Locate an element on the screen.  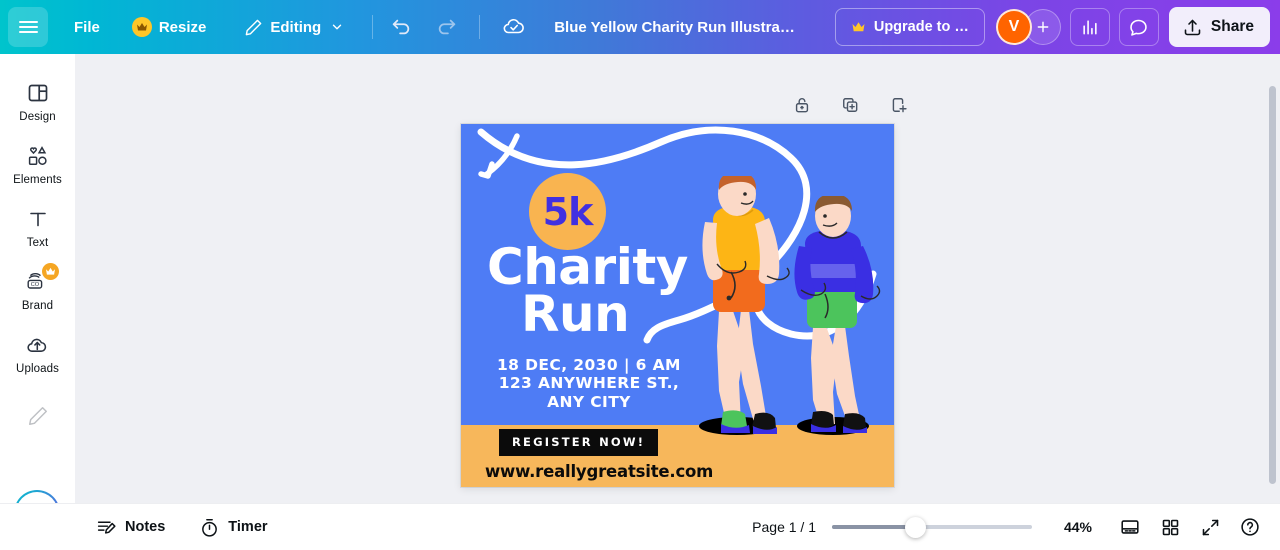
brand-kit-icon: CO is located at coordinates (42, 279).